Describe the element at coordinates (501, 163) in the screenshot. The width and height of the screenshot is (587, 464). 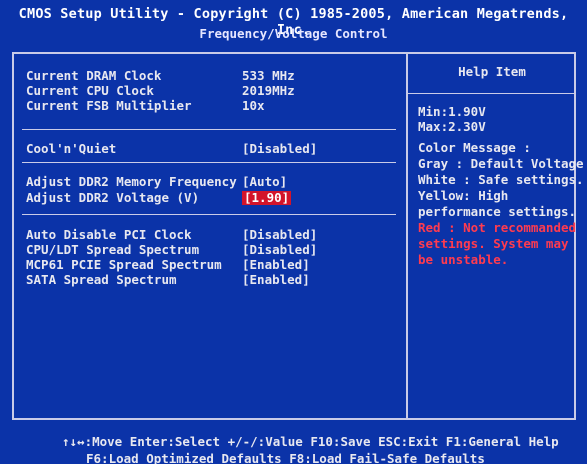
I see `help-gray: Gray : Default Voltage` at that location.